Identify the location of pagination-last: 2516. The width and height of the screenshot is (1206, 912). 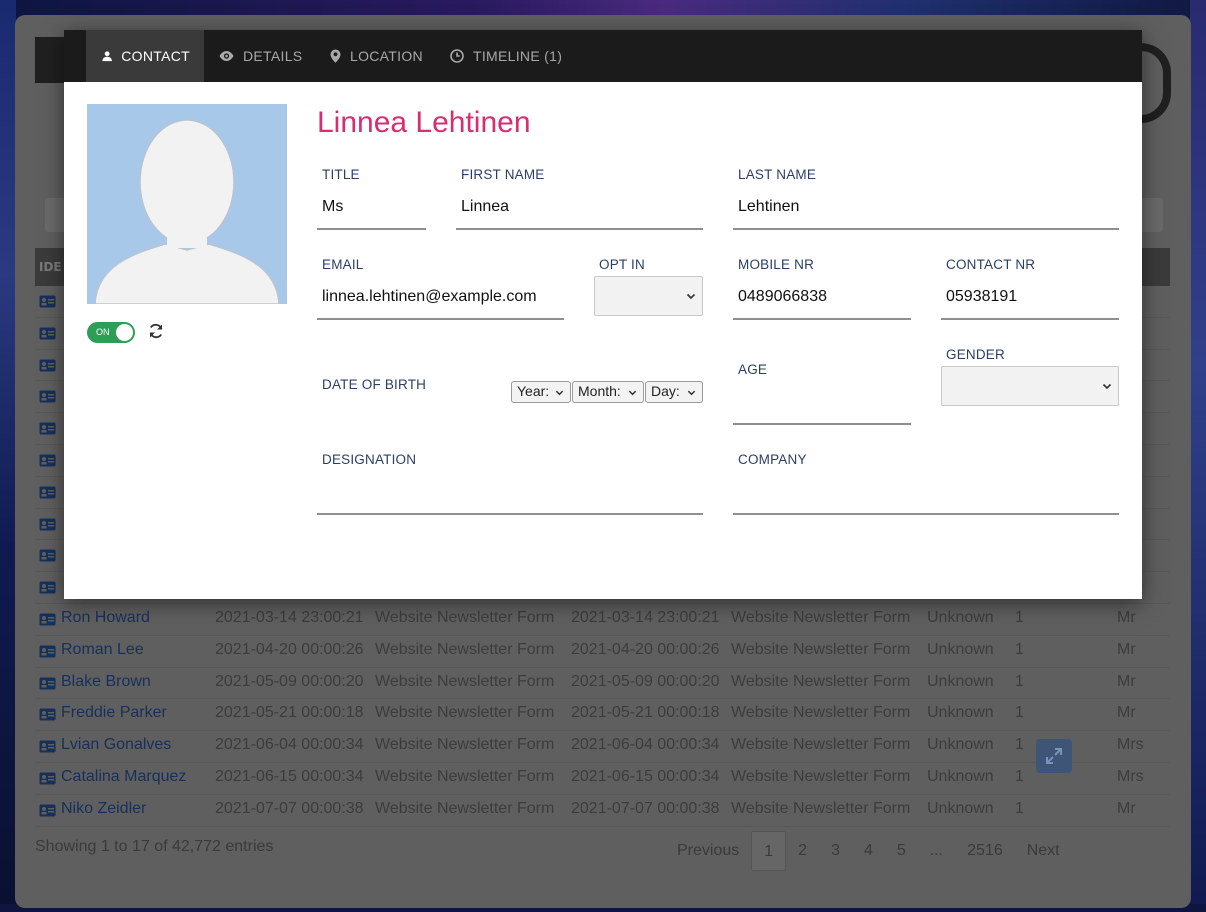
(985, 851).